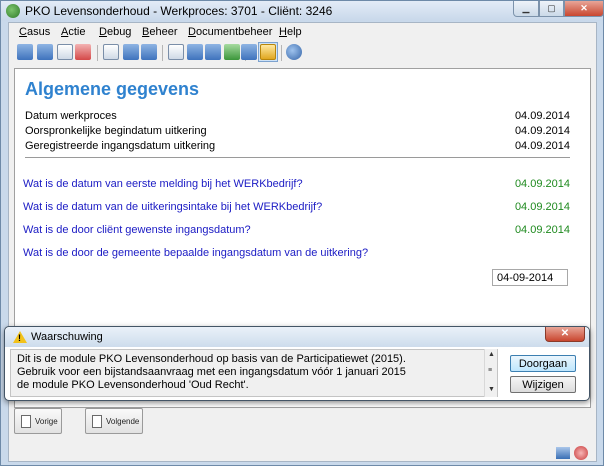  What do you see at coordinates (123, 421) in the screenshot?
I see `next-label: Volgende` at bounding box center [123, 421].